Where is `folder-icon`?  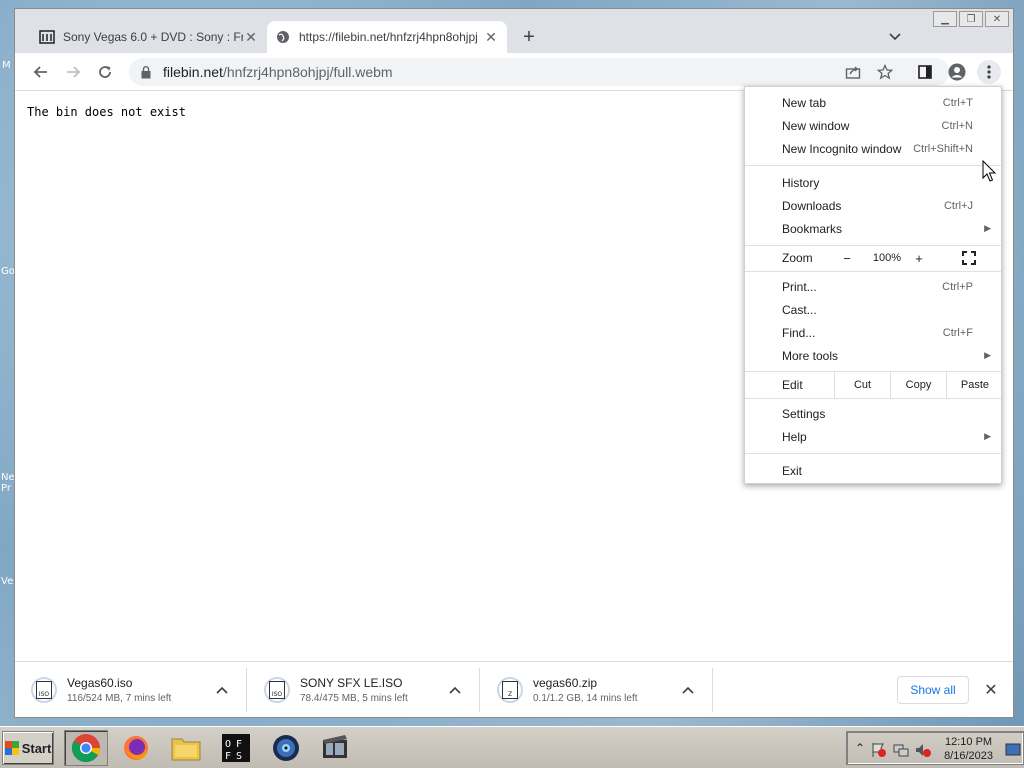
folder-icon is located at coordinates (186, 748).